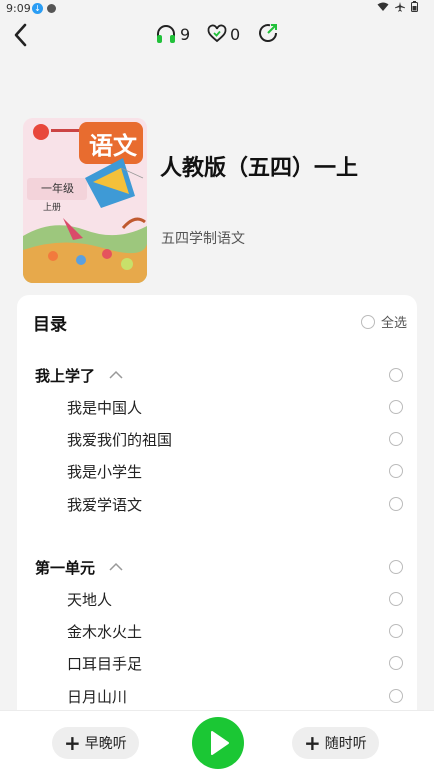 The height and width of the screenshot is (772, 434). What do you see at coordinates (105, 471) in the screenshot?
I see `lesson-label: 我是小学生` at bounding box center [105, 471].